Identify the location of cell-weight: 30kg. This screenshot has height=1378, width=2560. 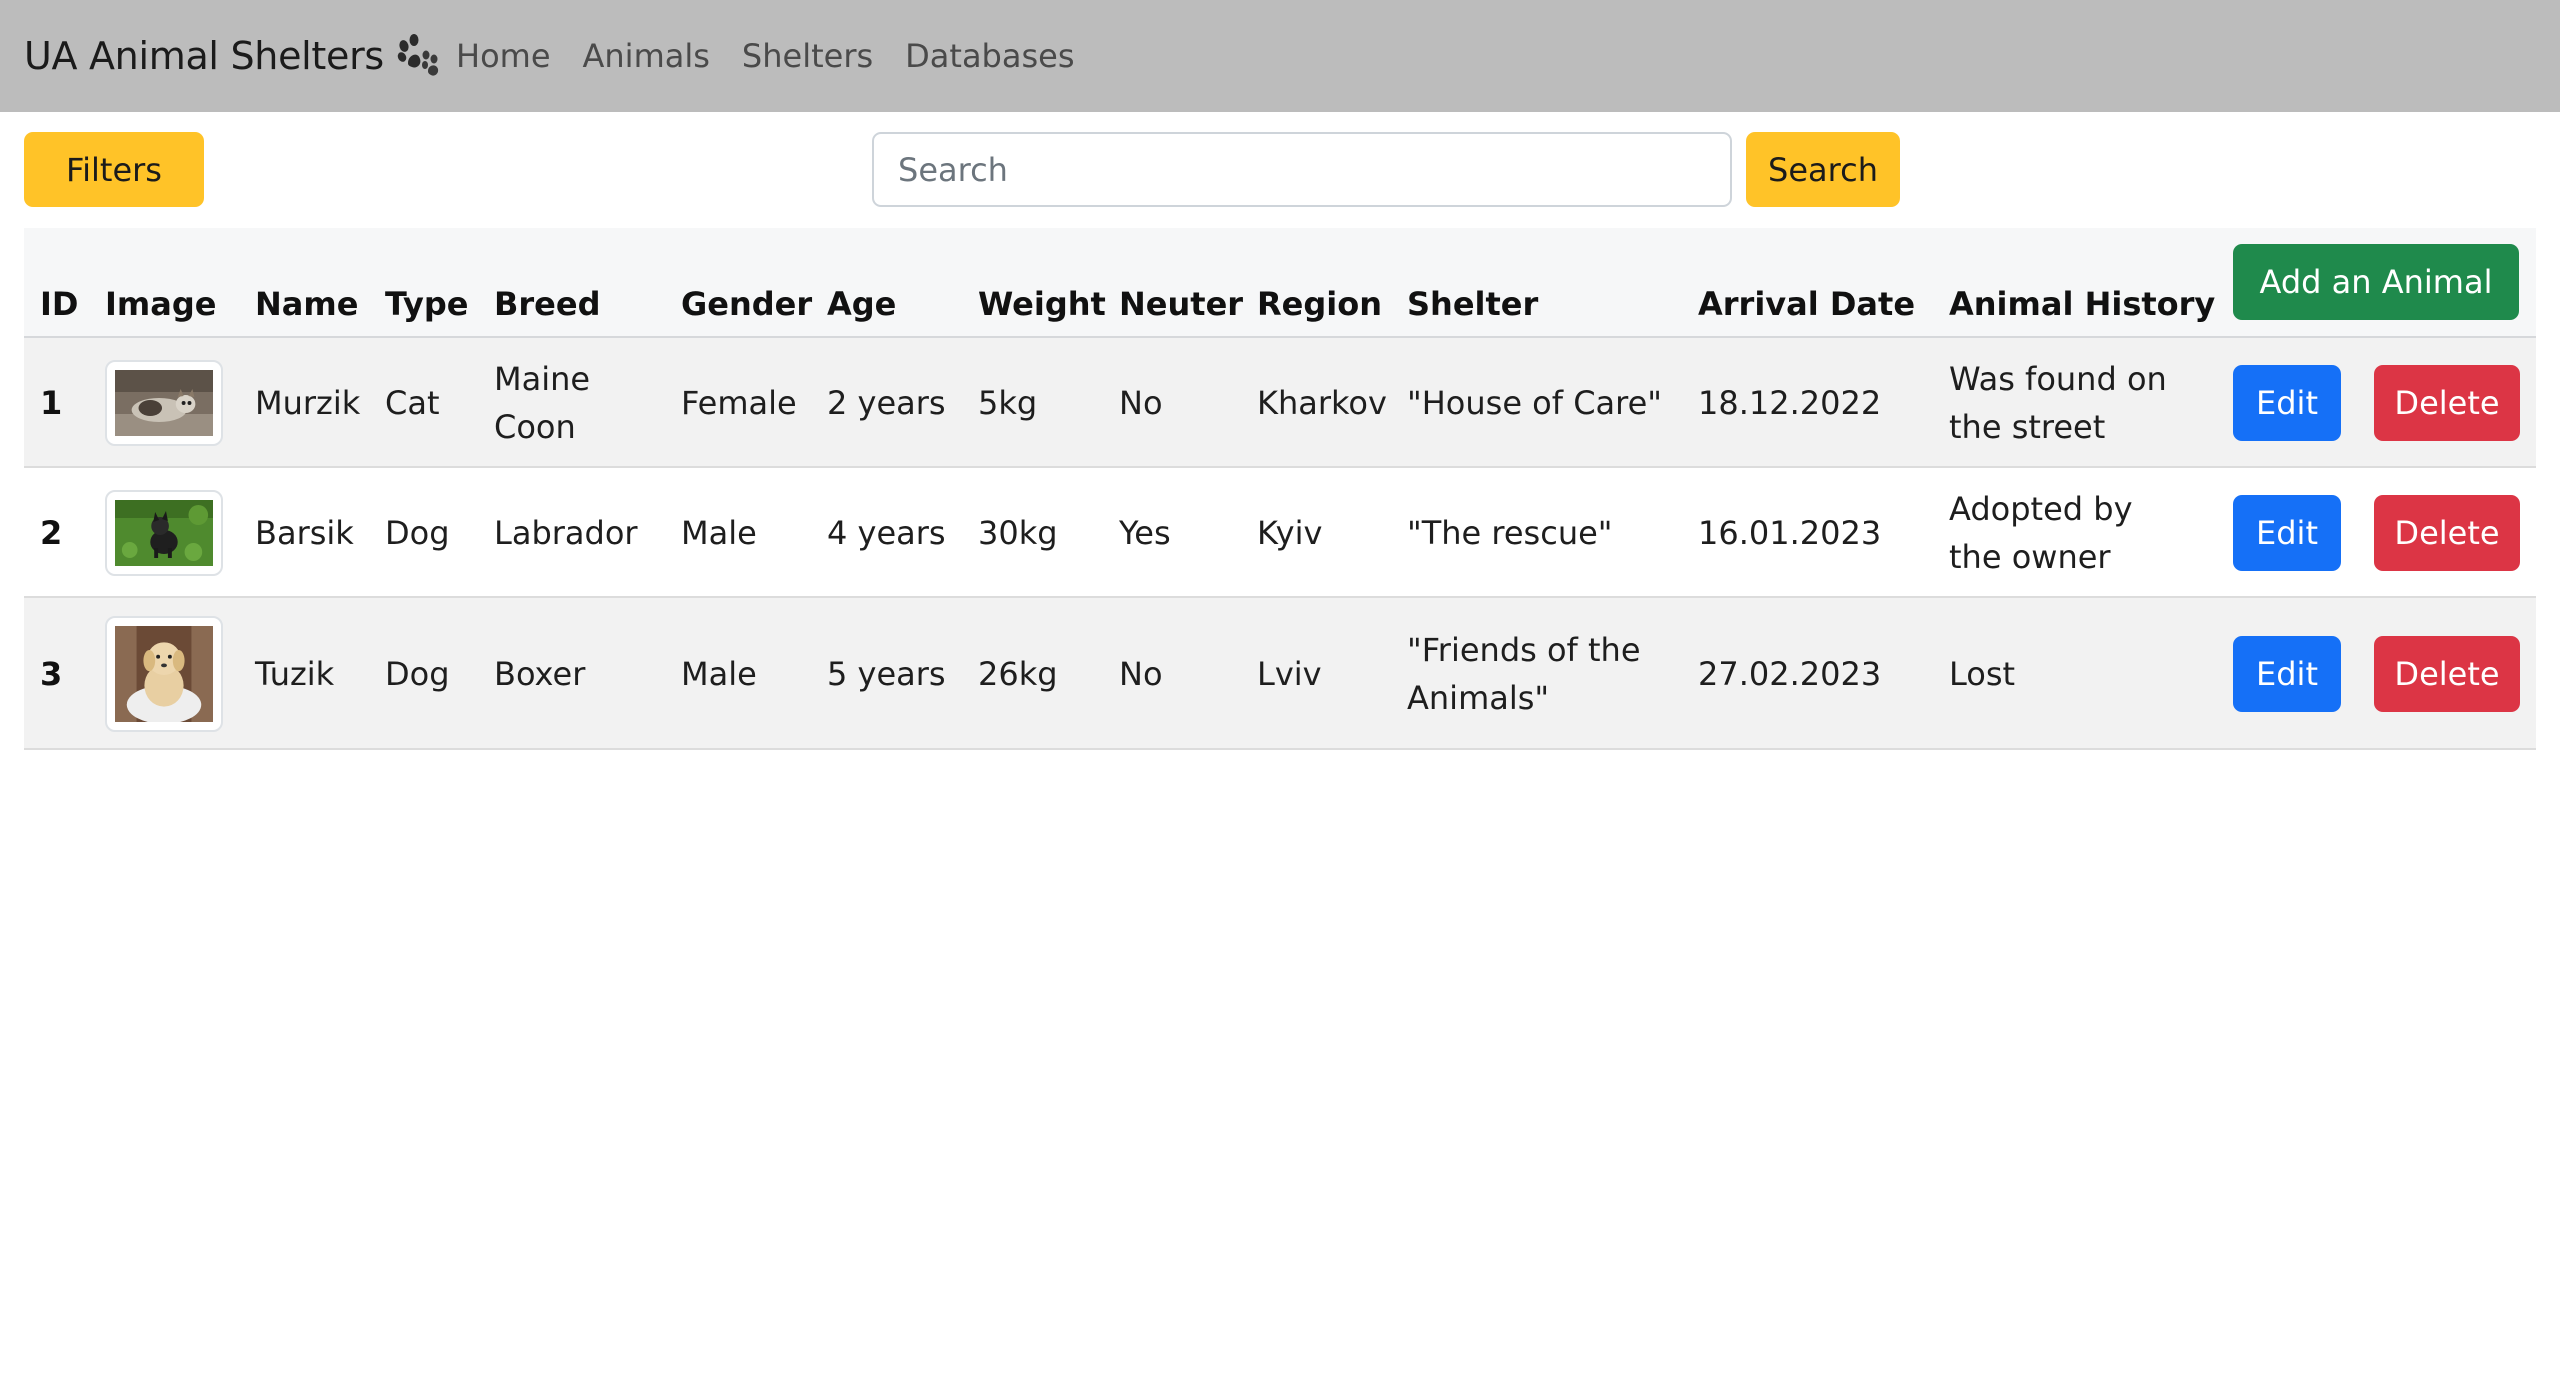
(1018, 533).